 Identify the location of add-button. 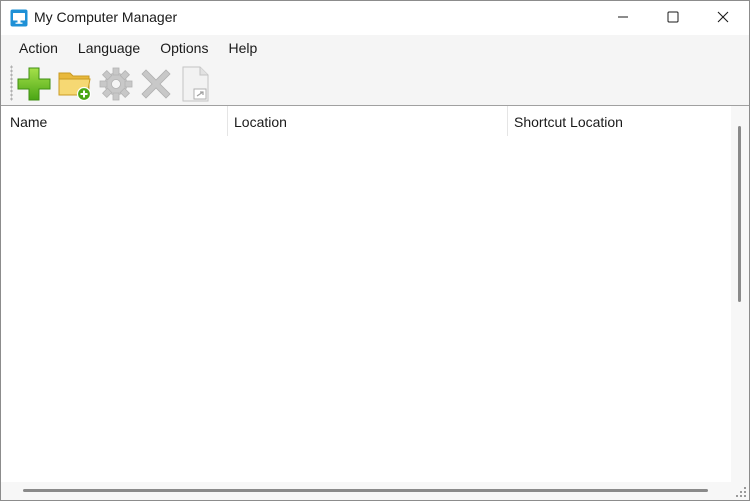
(34, 84).